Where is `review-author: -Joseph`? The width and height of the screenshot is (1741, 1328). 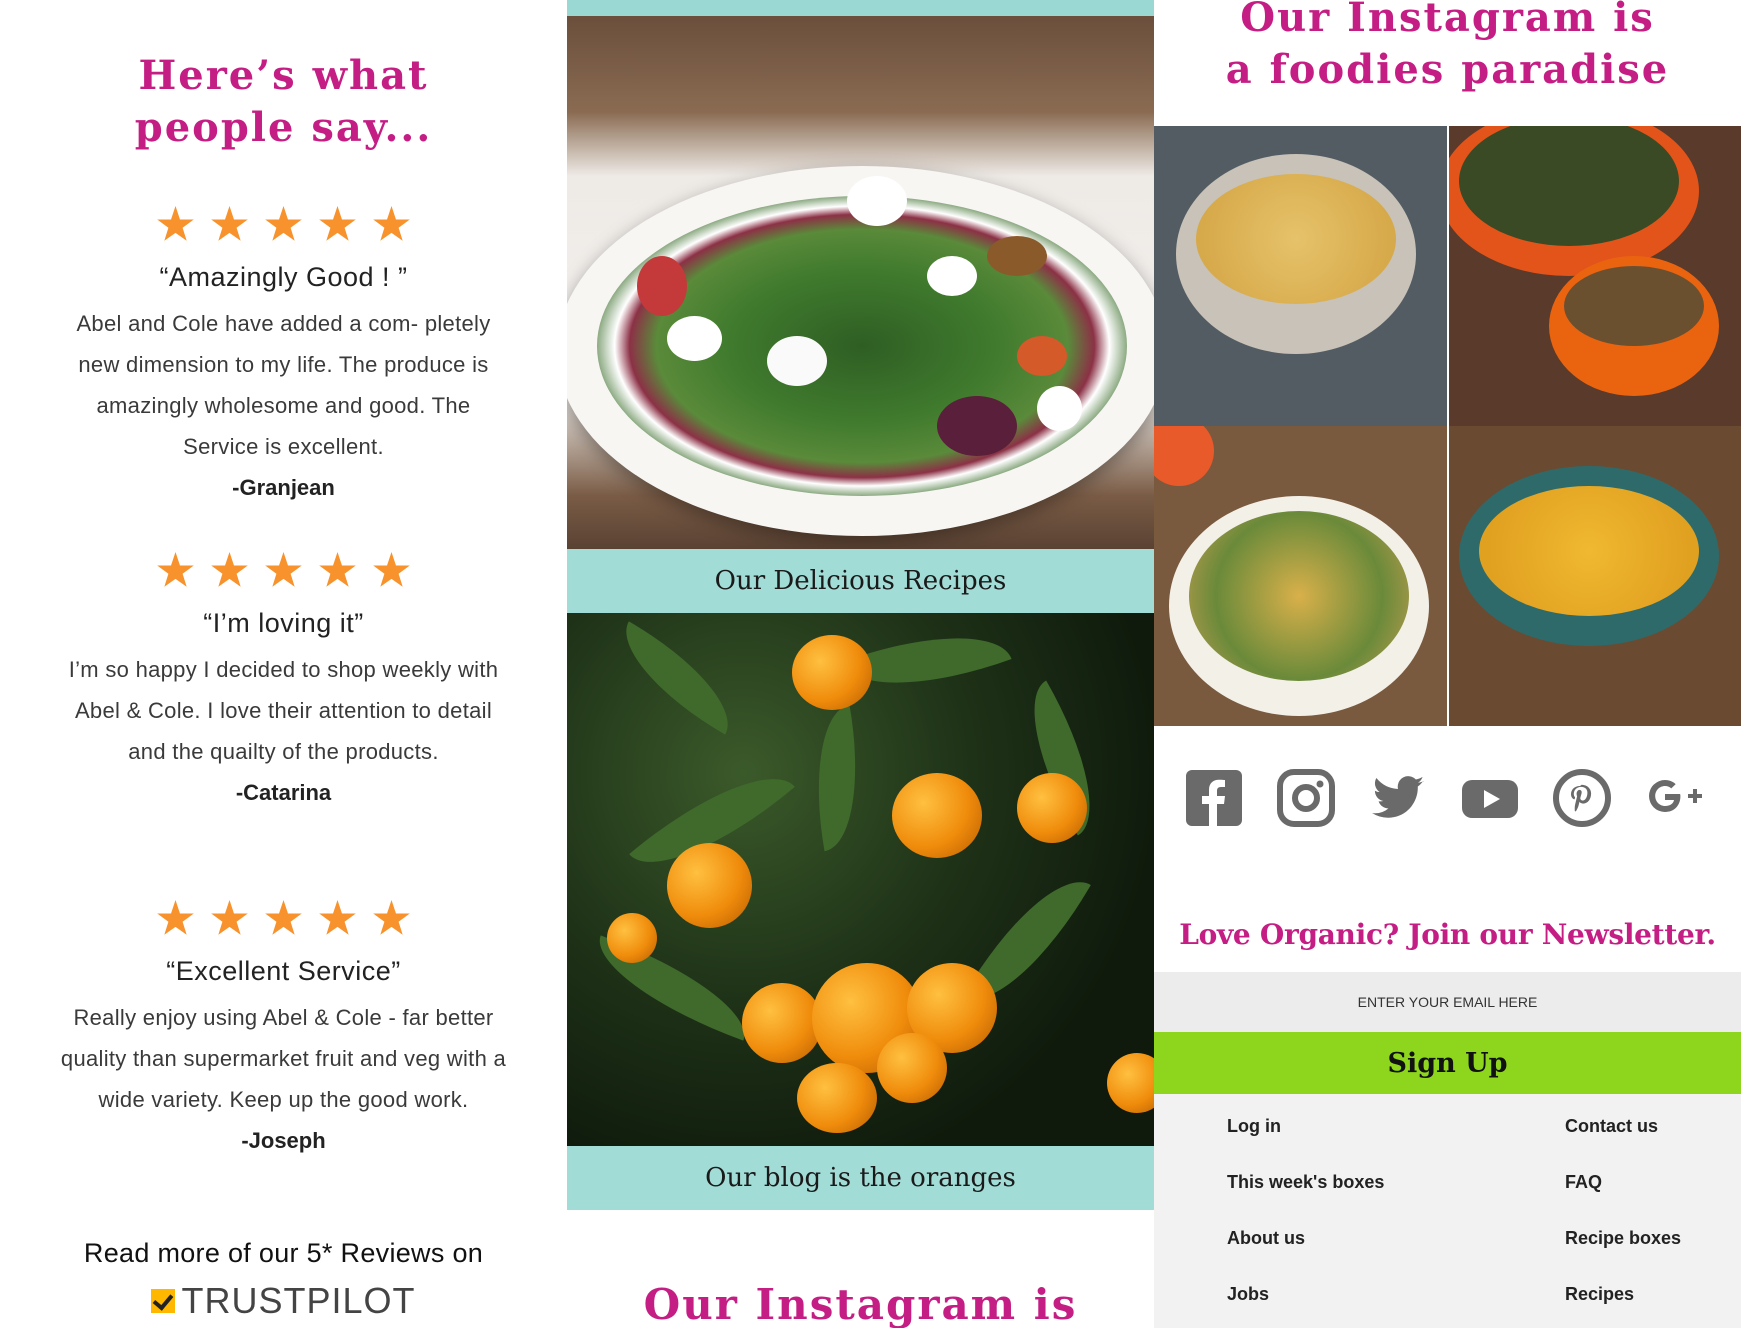 review-author: -Joseph is located at coordinates (283, 1140).